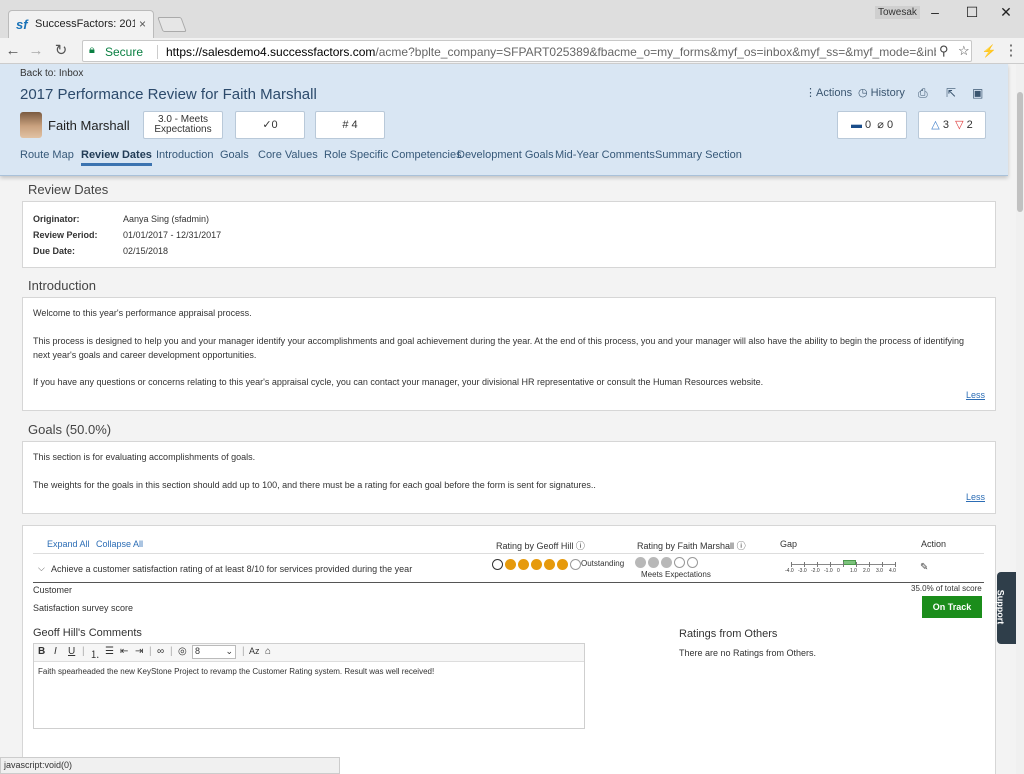  I want to click on manager-rating-label: Outstanding, so click(603, 563).